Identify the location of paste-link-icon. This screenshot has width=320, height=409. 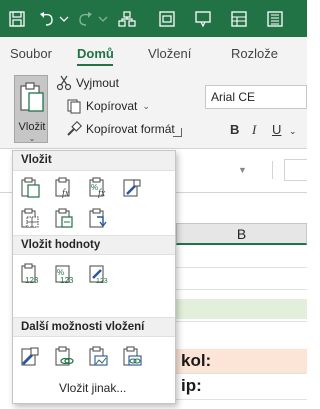
(64, 356).